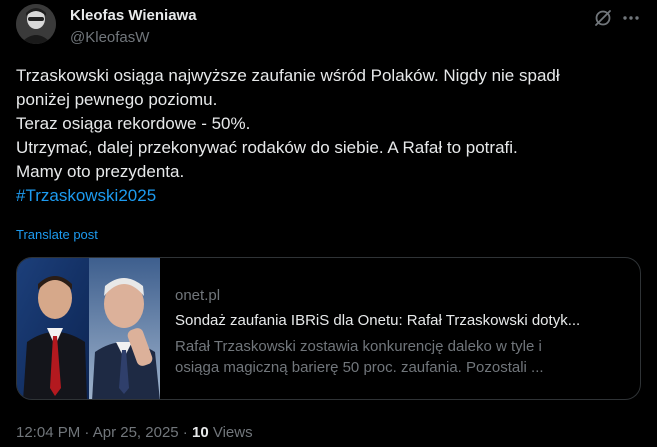 The height and width of the screenshot is (447, 657). Describe the element at coordinates (57, 234) in the screenshot. I see `translate-post-link: Translate post` at that location.